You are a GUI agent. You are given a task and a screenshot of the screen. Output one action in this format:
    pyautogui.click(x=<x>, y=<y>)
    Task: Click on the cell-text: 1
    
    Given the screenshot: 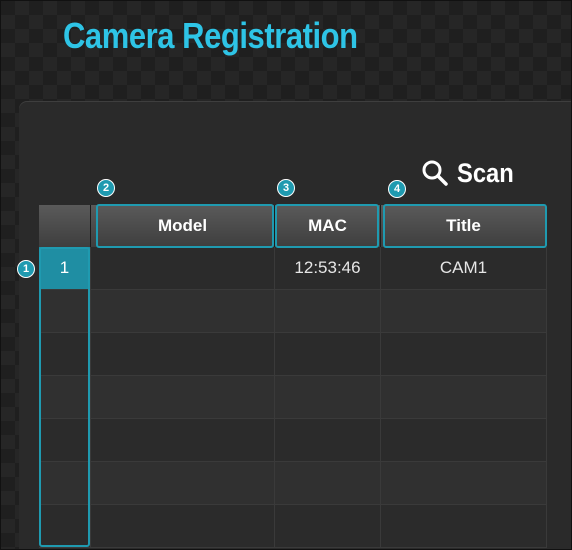 What is the action you would take?
    pyautogui.click(x=64, y=267)
    